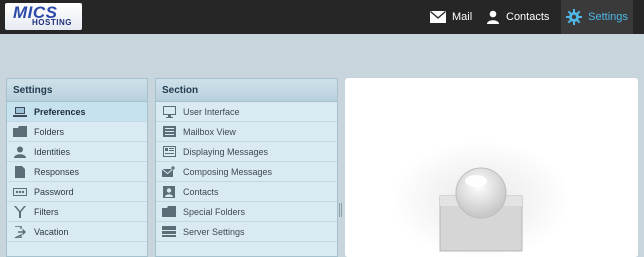 This screenshot has width=644, height=257. What do you see at coordinates (214, 211) in the screenshot?
I see `section-item-label: Special Folders` at bounding box center [214, 211].